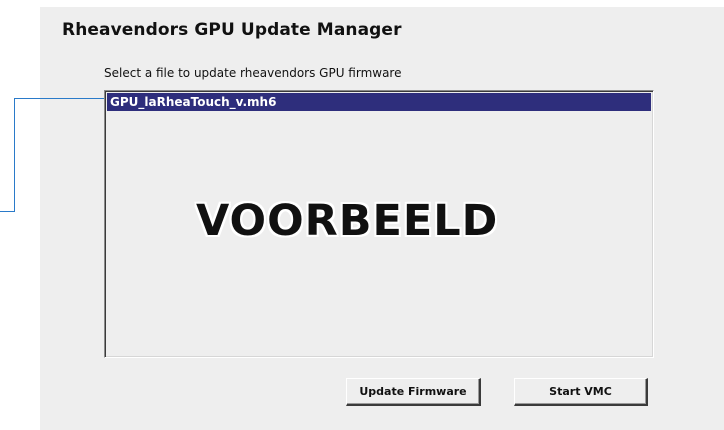 The height and width of the screenshot is (430, 724). What do you see at coordinates (413, 392) in the screenshot?
I see `update-firmware-button: Update Firmware` at bounding box center [413, 392].